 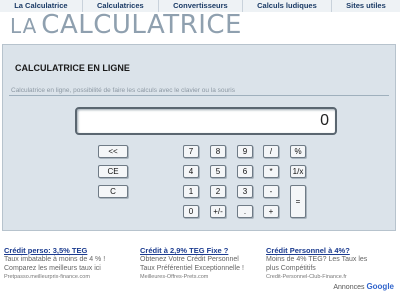 I want to click on backspace-button: <<, so click(x=113, y=151).